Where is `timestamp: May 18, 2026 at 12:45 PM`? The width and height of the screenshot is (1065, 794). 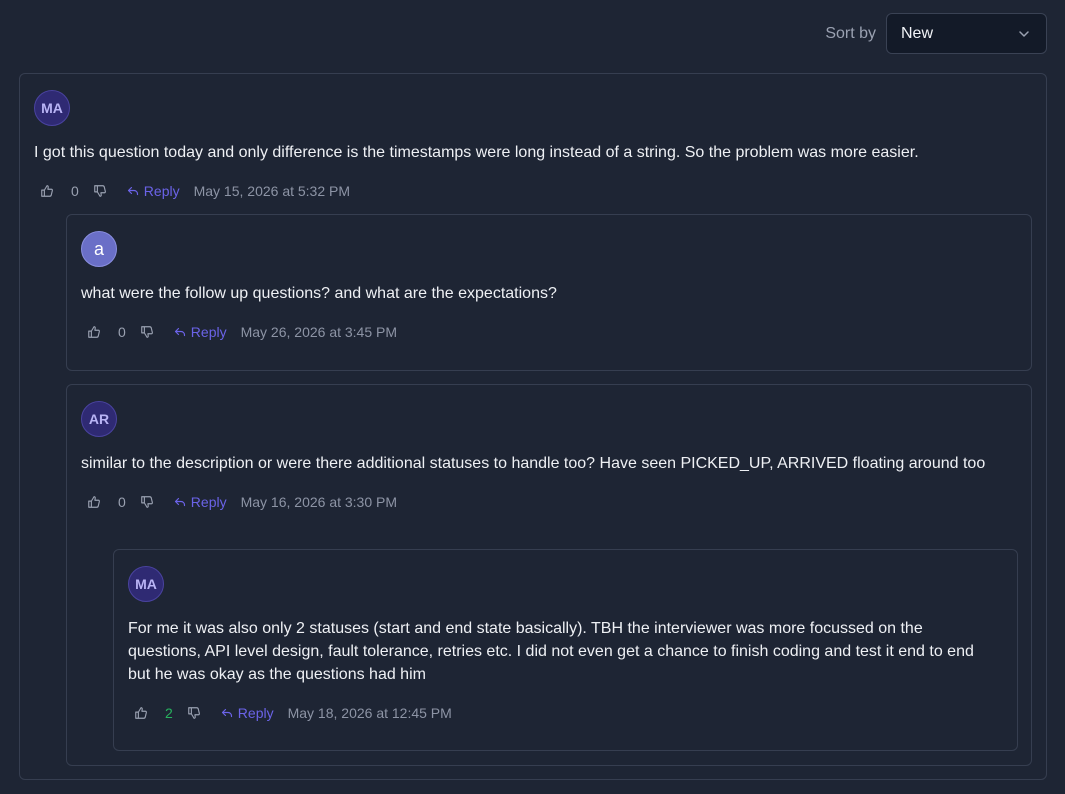 timestamp: May 18, 2026 at 12:45 PM is located at coordinates (369, 713).